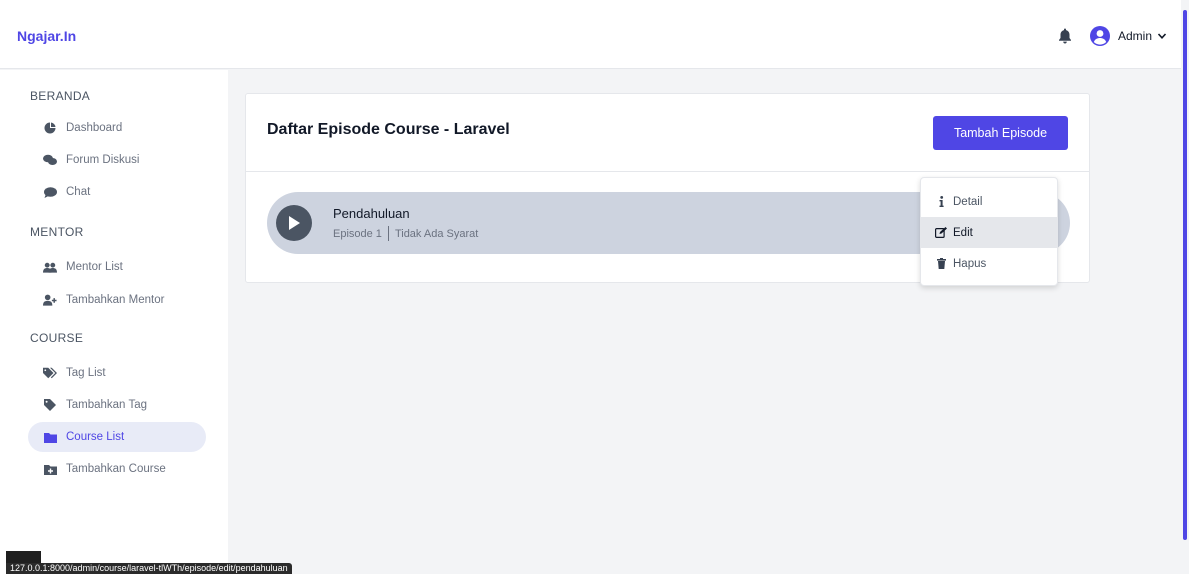  I want to click on page-scrollbar, so click(1185, 287).